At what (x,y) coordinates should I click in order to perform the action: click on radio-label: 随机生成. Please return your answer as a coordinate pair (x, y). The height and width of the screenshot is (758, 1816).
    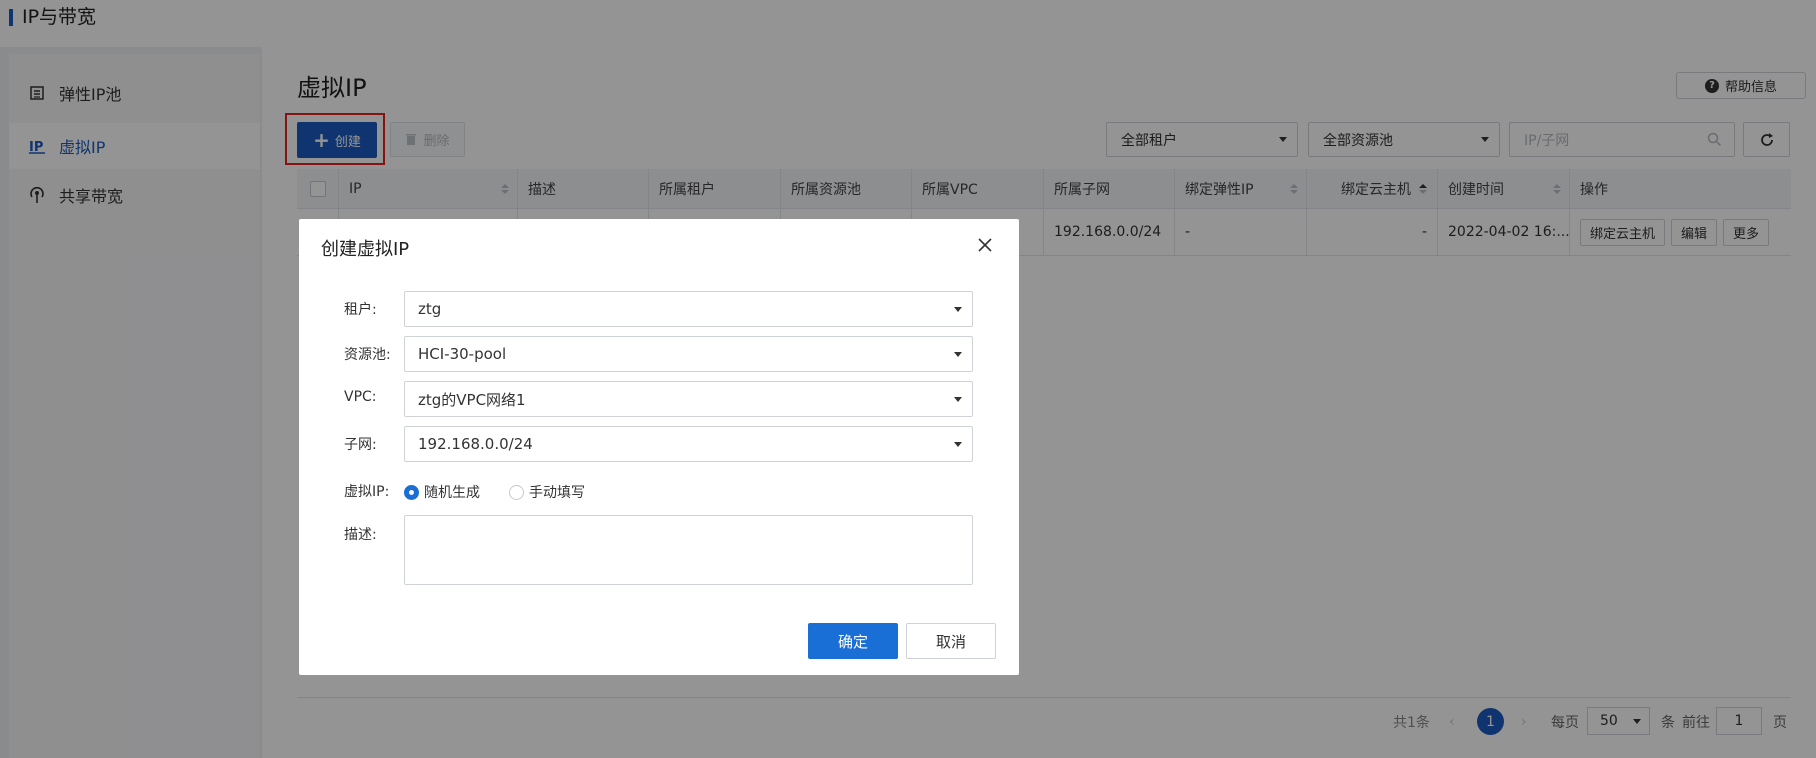
    Looking at the image, I should click on (452, 493).